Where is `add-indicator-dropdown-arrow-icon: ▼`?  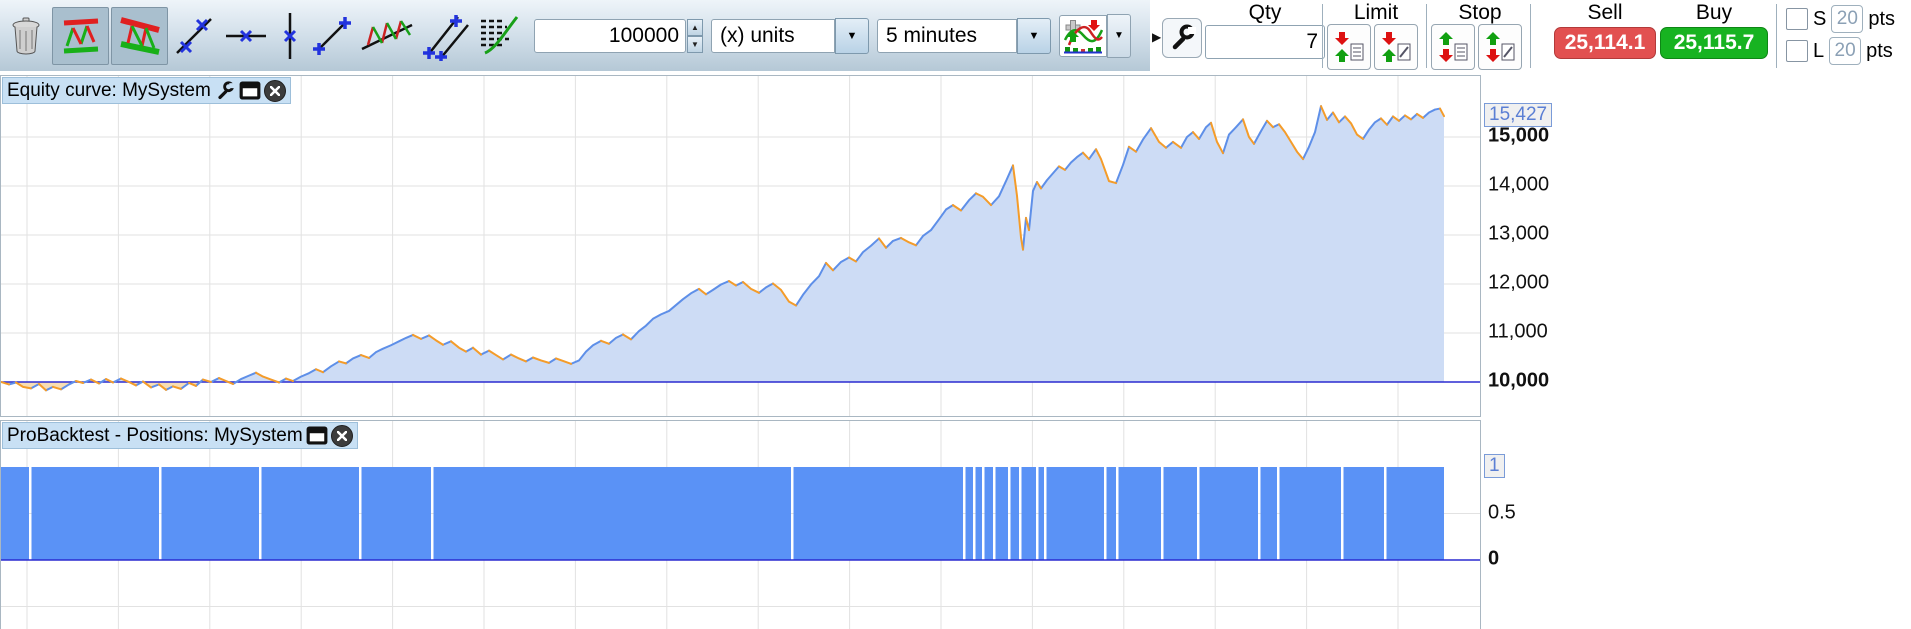 add-indicator-dropdown-arrow-icon: ▼ is located at coordinates (1119, 35).